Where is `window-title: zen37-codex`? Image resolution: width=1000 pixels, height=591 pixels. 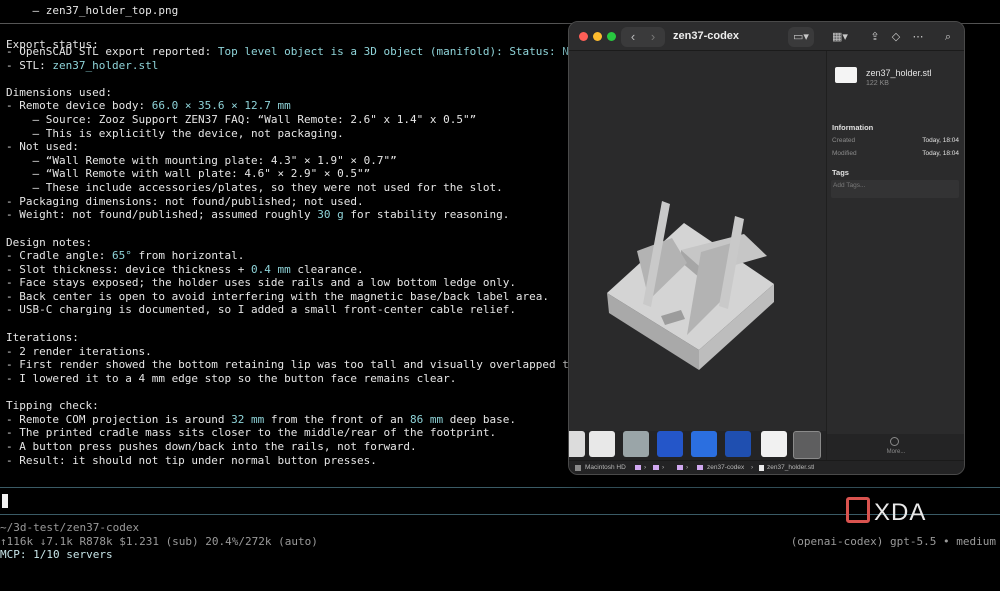 window-title: zen37-codex is located at coordinates (706, 36).